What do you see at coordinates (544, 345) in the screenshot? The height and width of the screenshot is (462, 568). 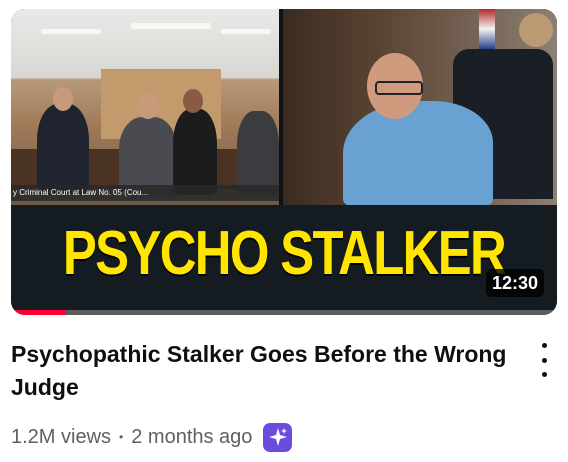 I see `vertical-ellipsis-icon` at bounding box center [544, 345].